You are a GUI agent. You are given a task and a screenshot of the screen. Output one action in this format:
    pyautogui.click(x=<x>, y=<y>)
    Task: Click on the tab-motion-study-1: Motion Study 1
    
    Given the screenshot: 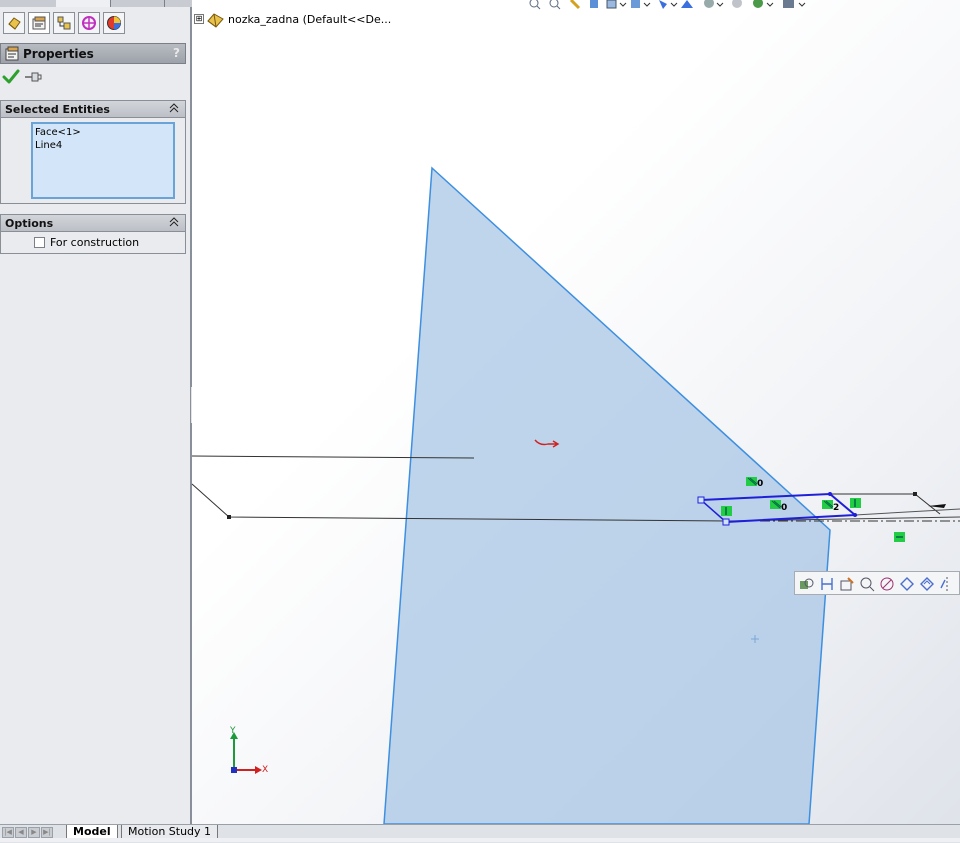 What is the action you would take?
    pyautogui.click(x=170, y=832)
    